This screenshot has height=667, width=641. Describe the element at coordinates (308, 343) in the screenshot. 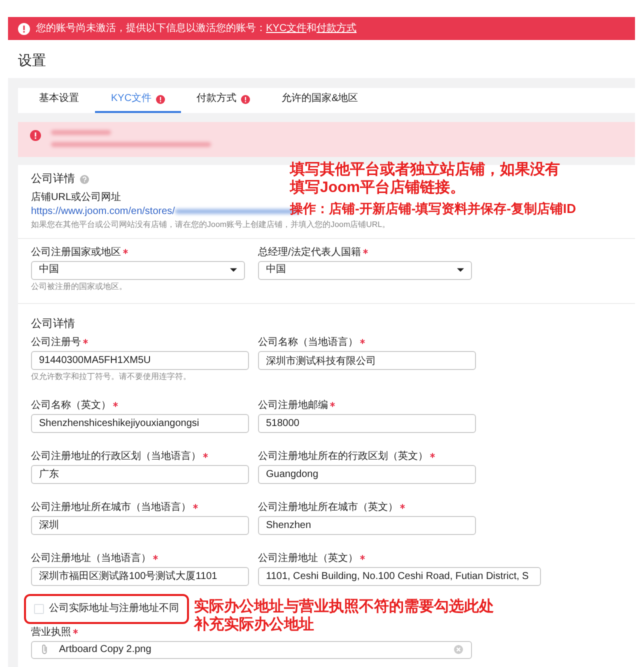

I see `field-label: 公司名称（当地语言）` at that location.